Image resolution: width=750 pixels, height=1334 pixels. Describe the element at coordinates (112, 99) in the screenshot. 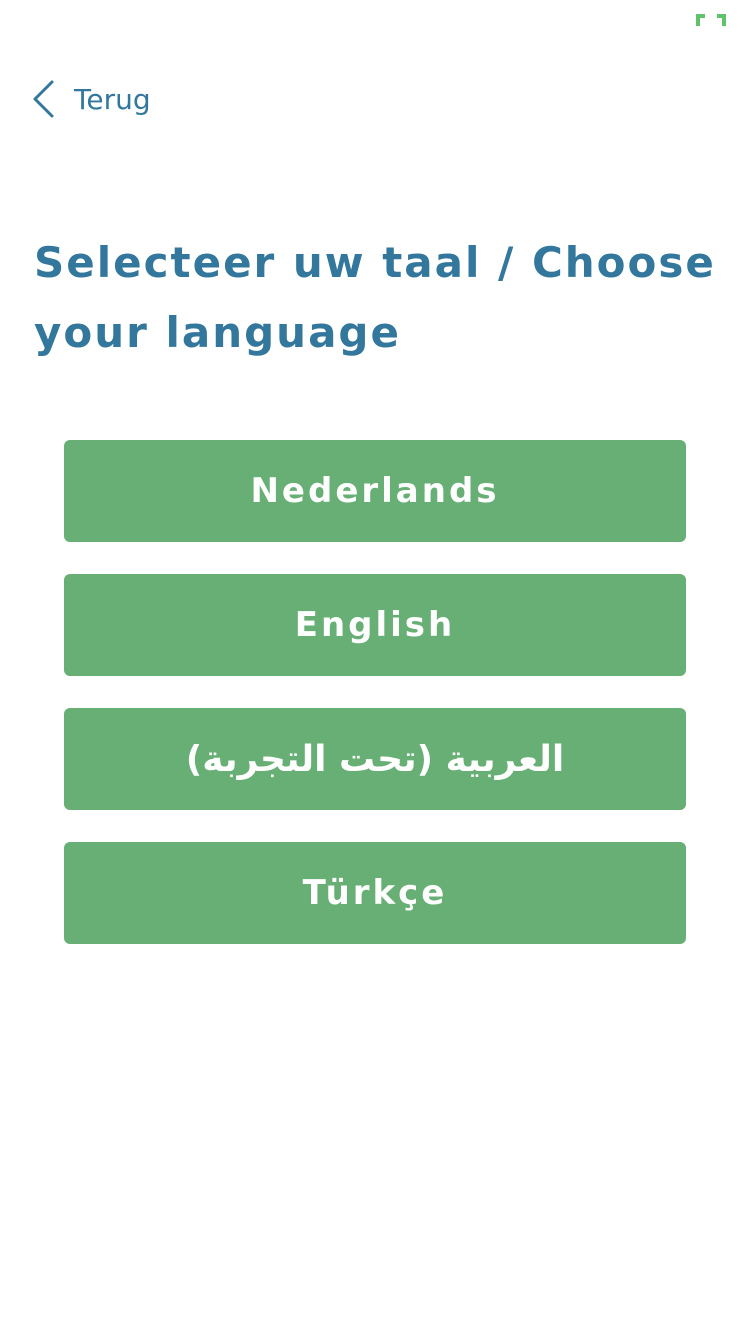

I see `back-label: Terug` at that location.